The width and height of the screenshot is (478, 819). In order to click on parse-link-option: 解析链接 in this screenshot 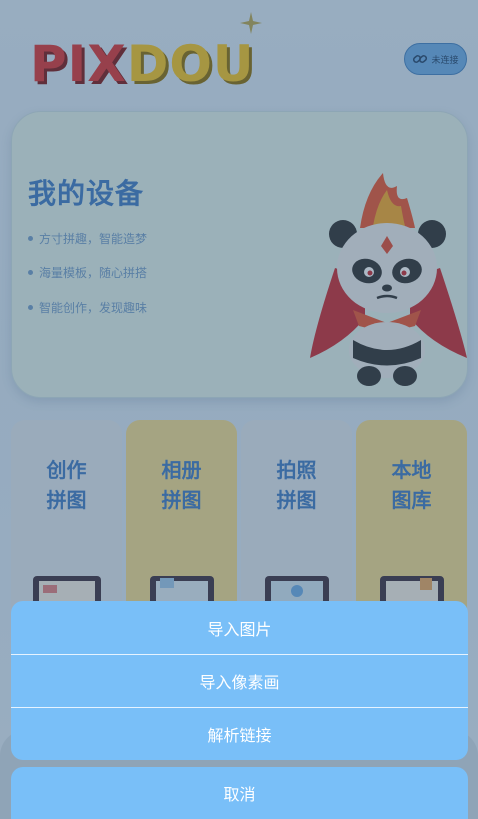, I will do `click(239, 733)`.